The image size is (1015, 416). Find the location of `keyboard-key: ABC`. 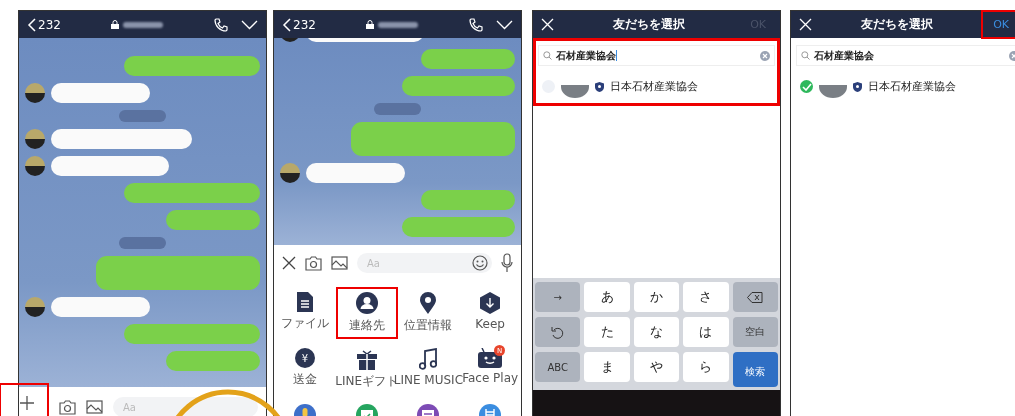

keyboard-key: ABC is located at coordinates (558, 367).